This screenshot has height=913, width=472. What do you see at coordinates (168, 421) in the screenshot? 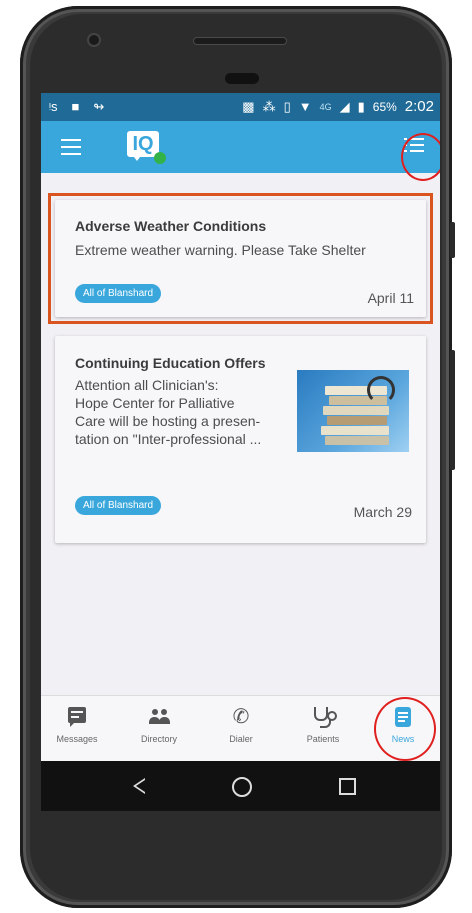
I see `news-body-line: Care will be hosting a presen-` at bounding box center [168, 421].